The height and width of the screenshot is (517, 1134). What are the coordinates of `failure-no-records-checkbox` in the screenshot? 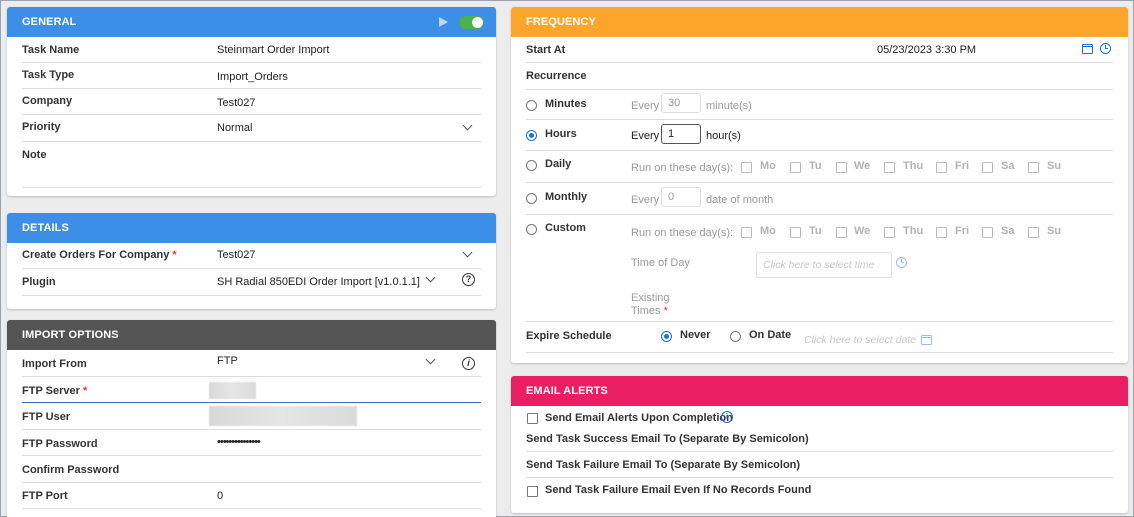 It's located at (532, 491).